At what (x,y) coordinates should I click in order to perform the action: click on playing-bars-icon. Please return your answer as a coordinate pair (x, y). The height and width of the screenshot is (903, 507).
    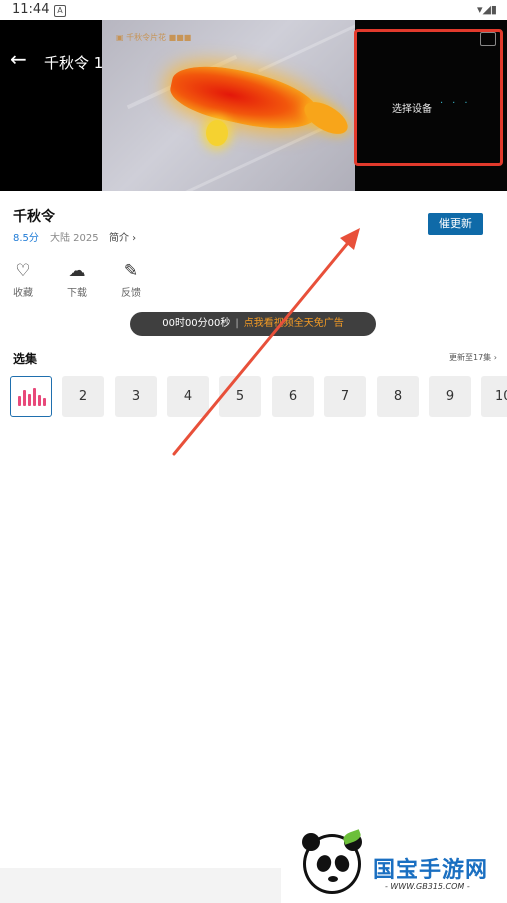
    Looking at the image, I should click on (32, 397).